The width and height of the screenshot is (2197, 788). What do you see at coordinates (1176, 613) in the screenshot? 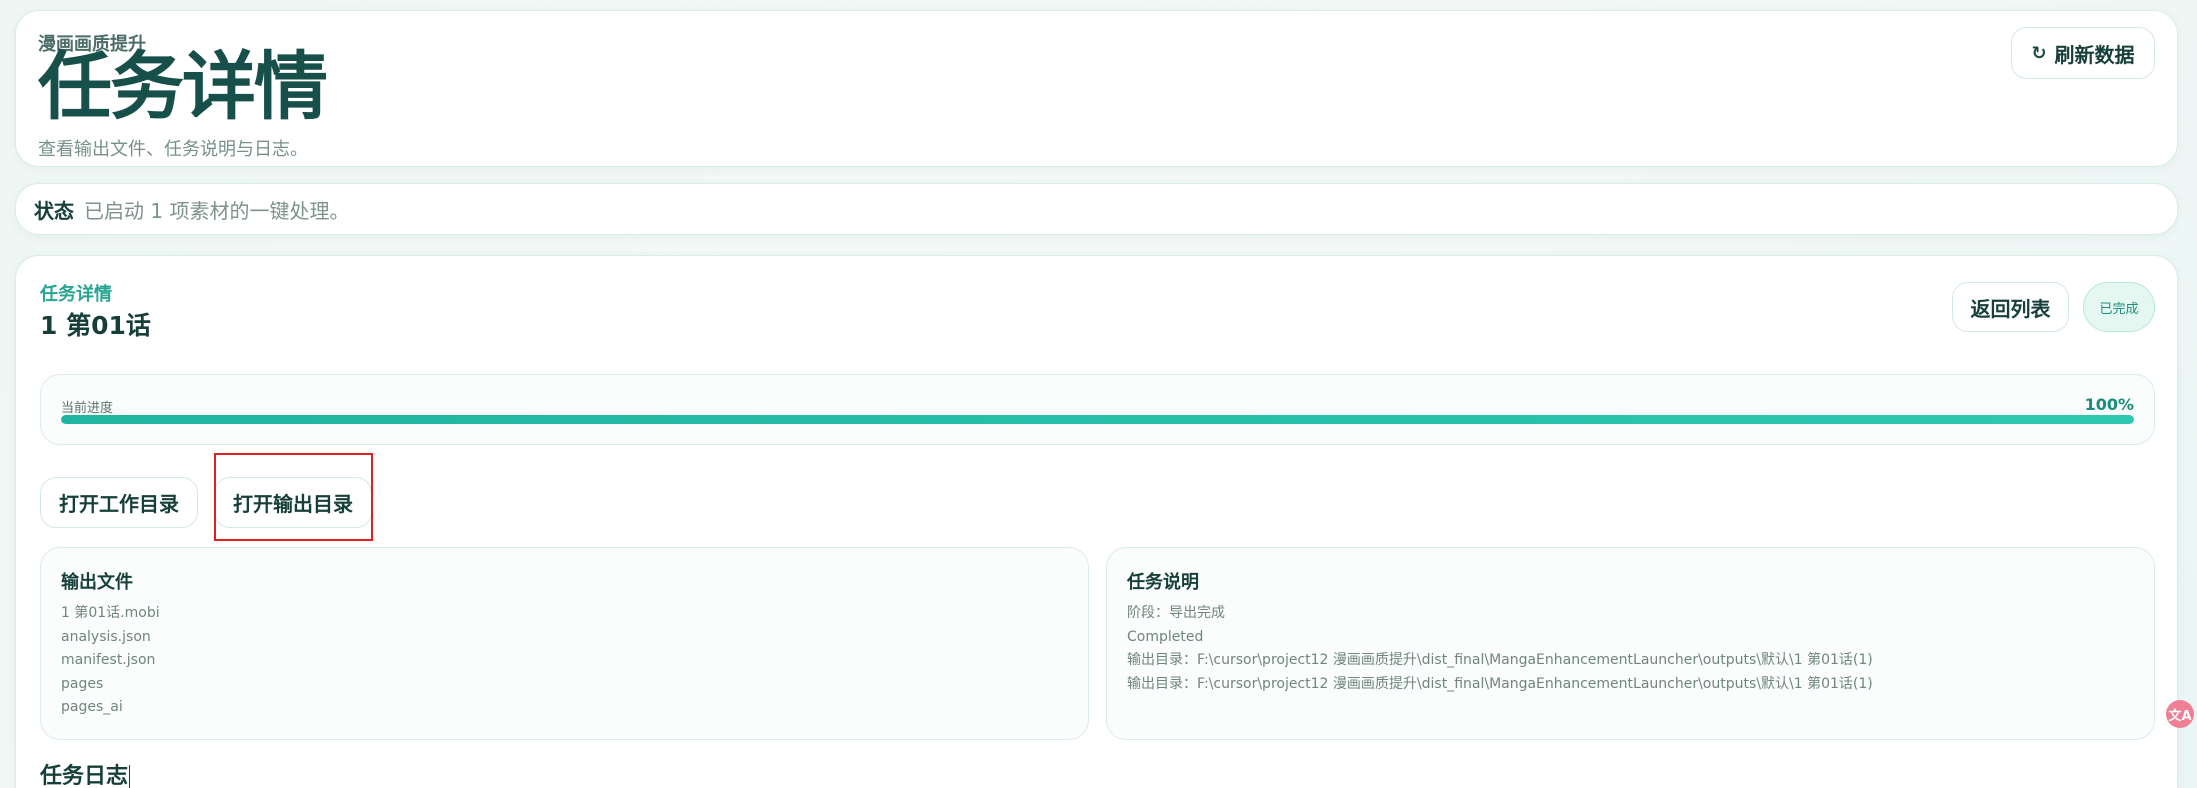
I see `list-item: 阶段：导出完成` at bounding box center [1176, 613].